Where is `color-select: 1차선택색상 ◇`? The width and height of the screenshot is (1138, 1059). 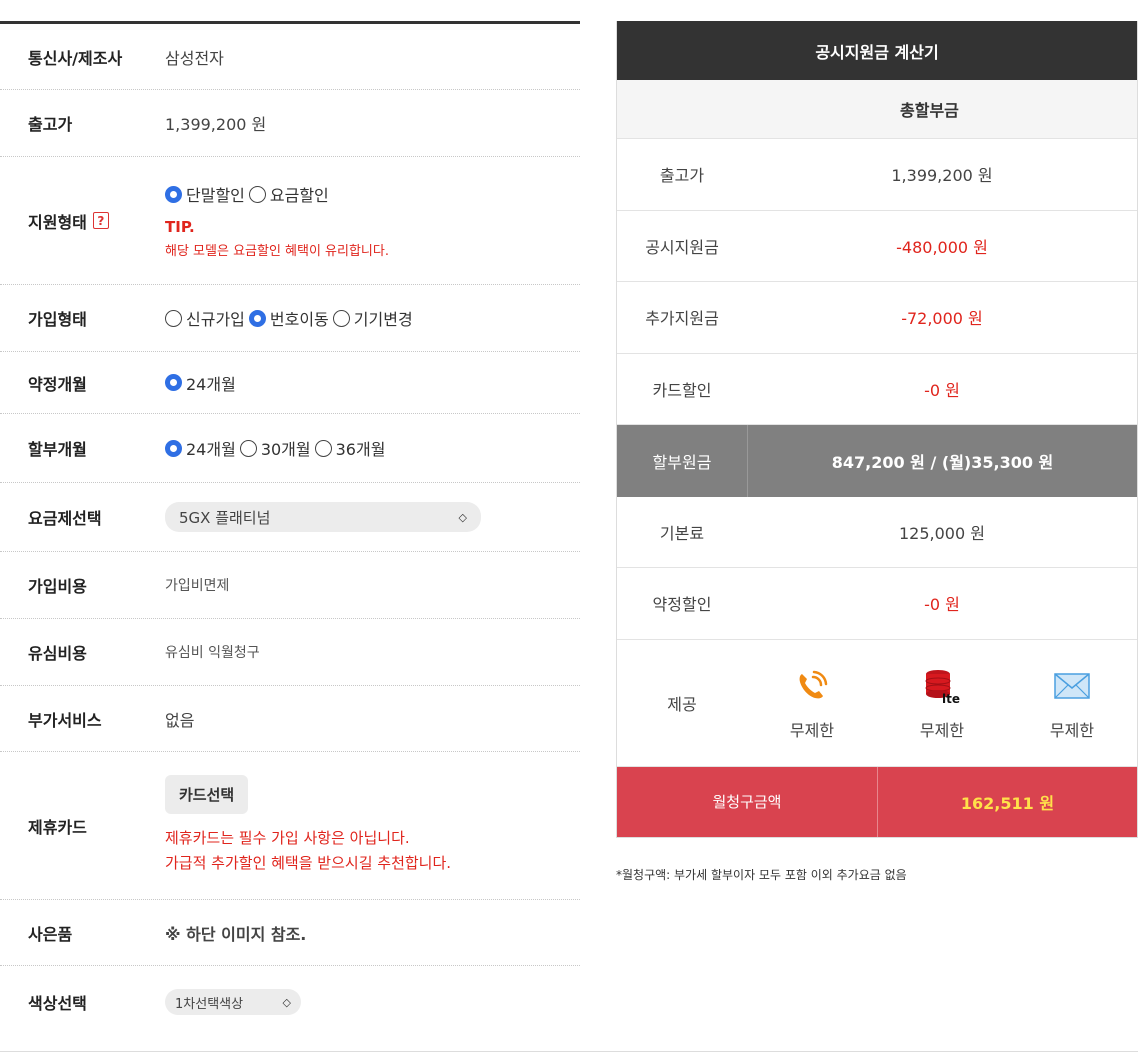
color-select: 1차선택색상 ◇ is located at coordinates (233, 1002).